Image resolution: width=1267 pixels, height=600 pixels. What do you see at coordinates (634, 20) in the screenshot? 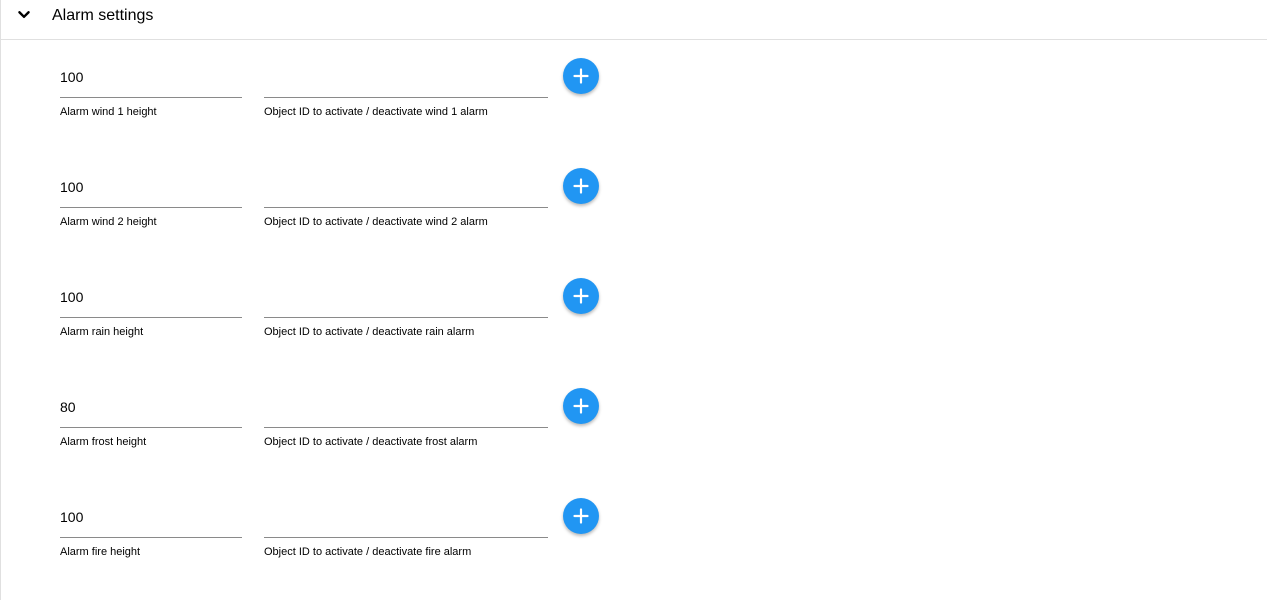
I see `section-header: Alarm settings` at bounding box center [634, 20].